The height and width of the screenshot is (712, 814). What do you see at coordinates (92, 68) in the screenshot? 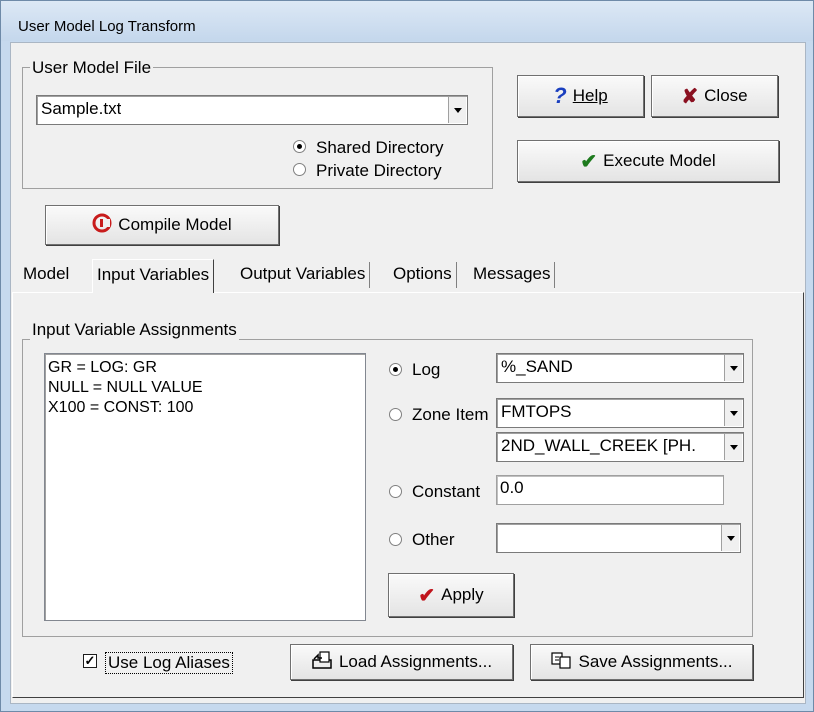
I see `user-model-file-label: User Model File` at bounding box center [92, 68].